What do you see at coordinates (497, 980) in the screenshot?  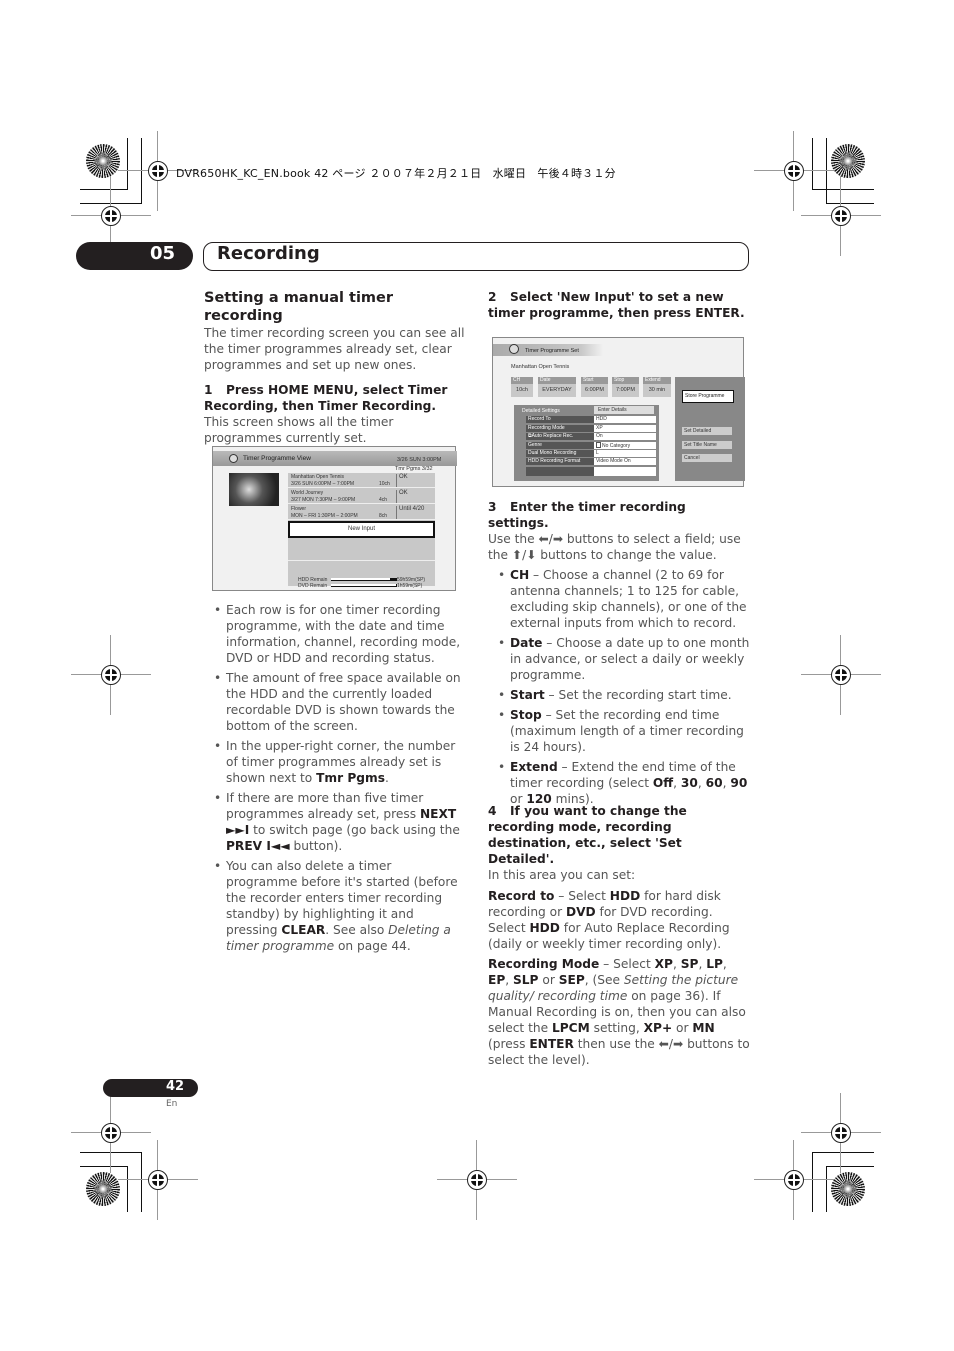 I see `mode: EP` at bounding box center [497, 980].